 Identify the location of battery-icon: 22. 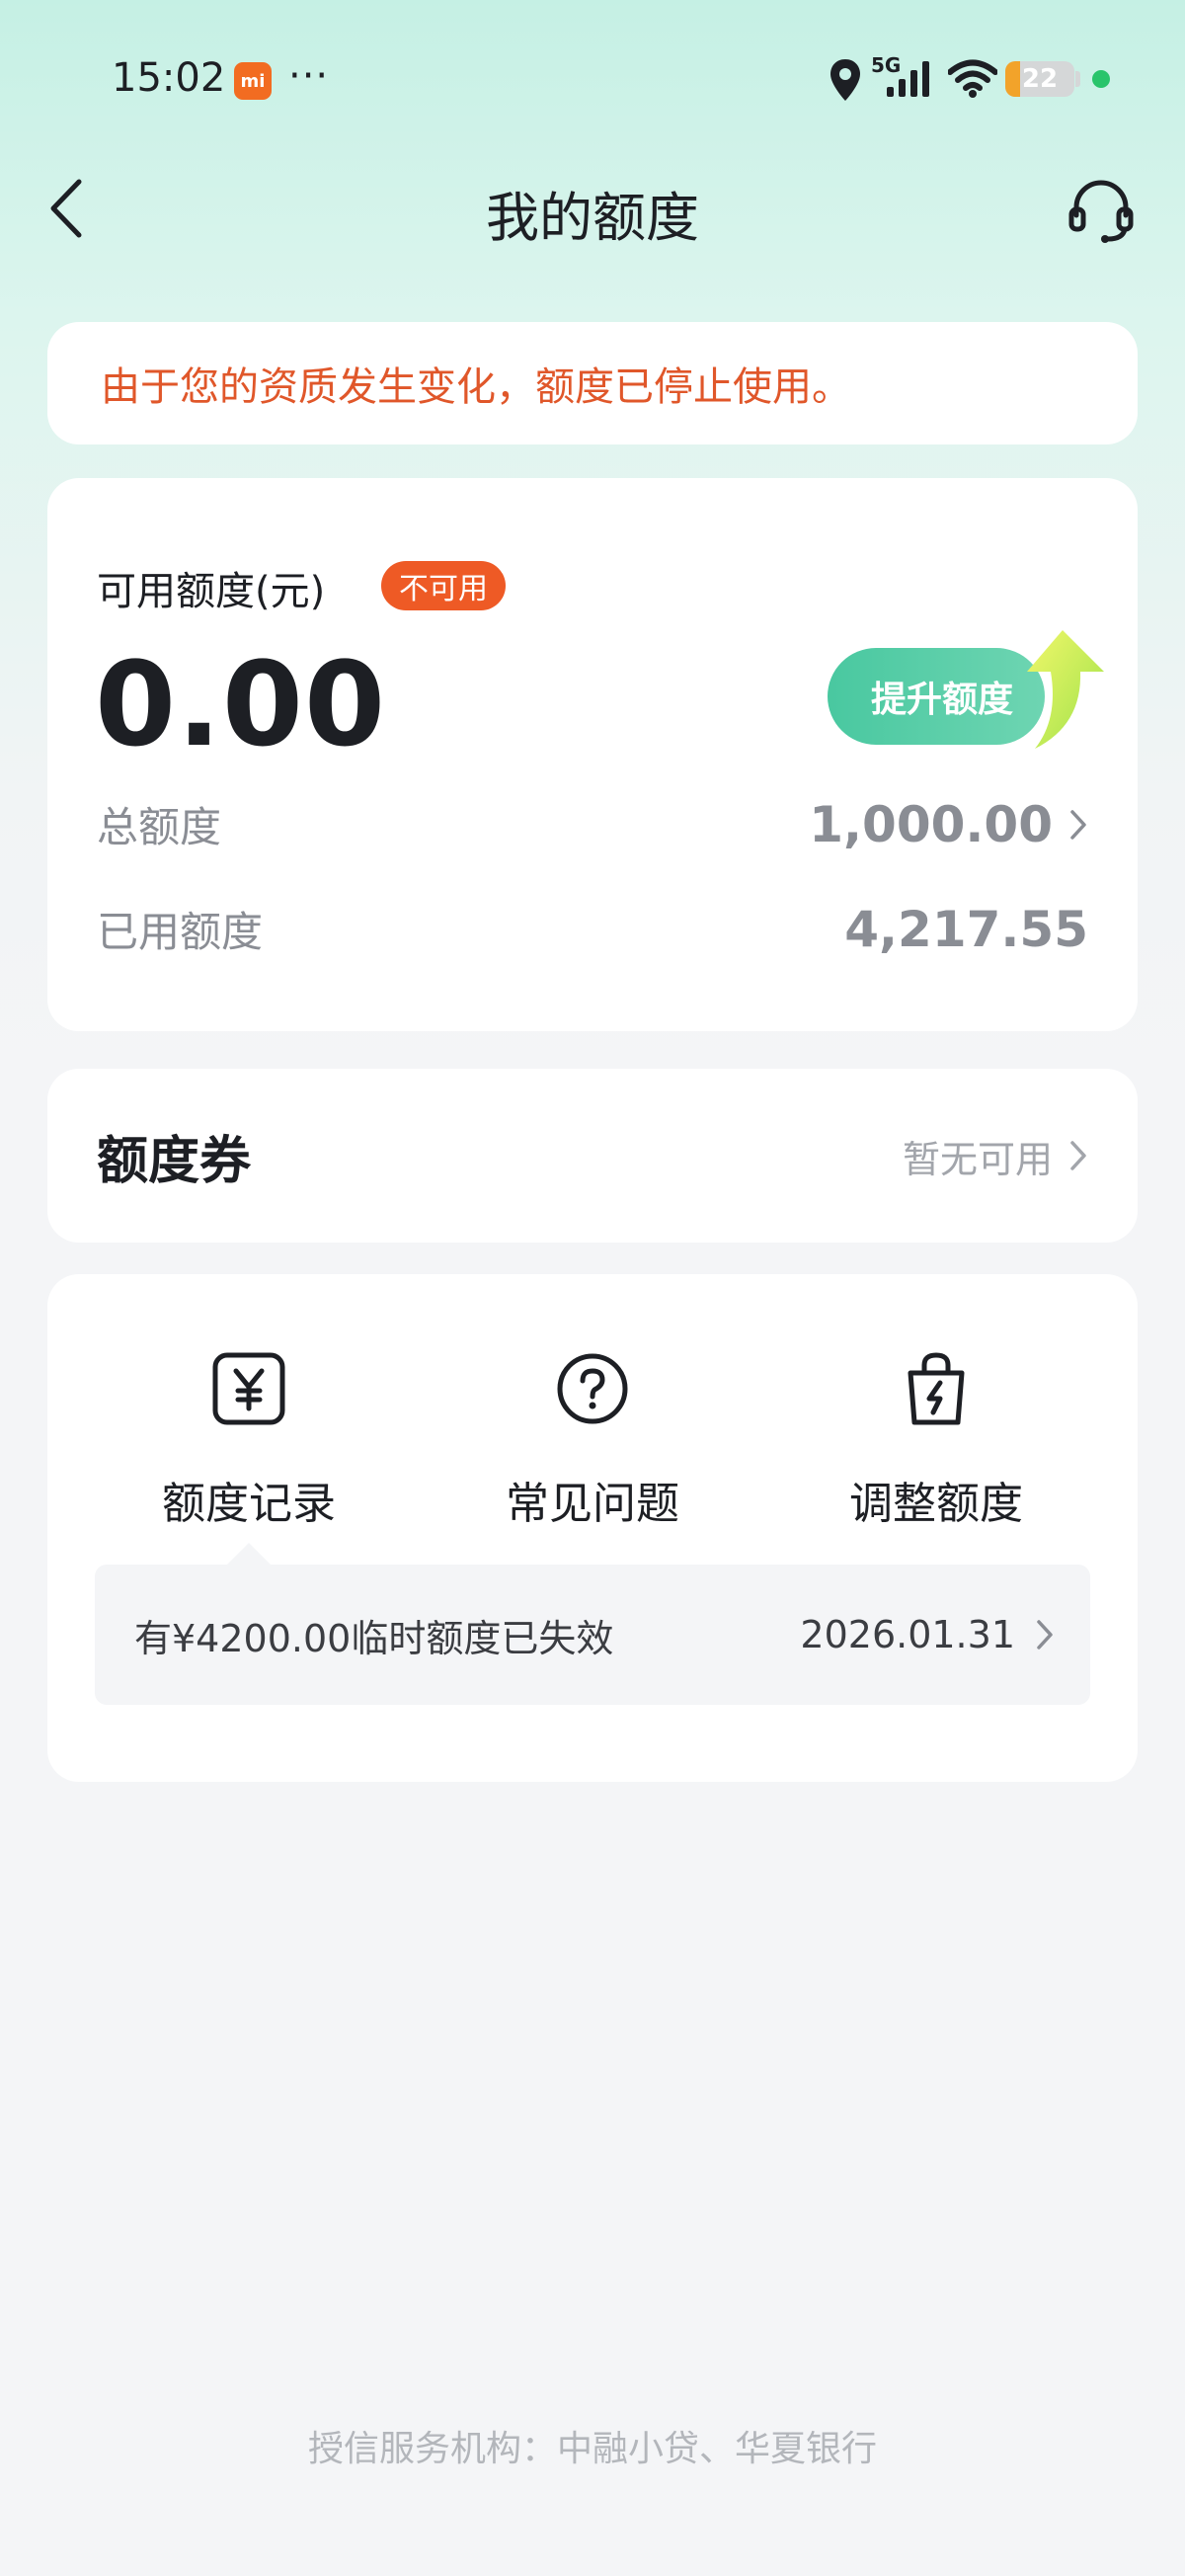
(1040, 79).